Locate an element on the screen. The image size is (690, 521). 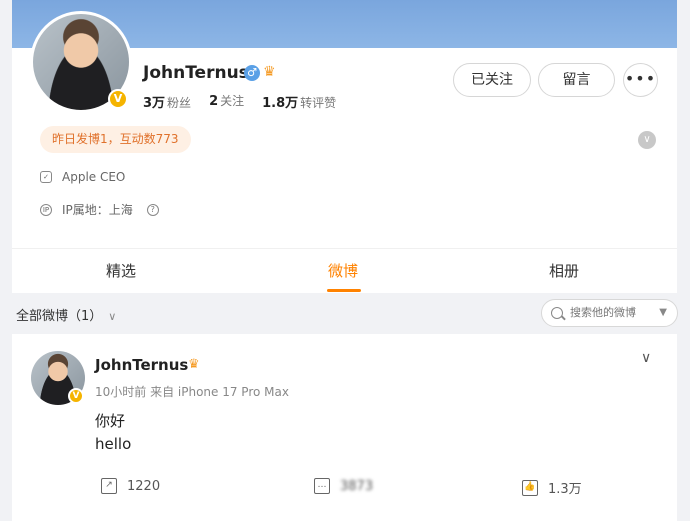
profile-stats: 3万 粉丝 2 关注 1.8万 转评赞 is located at coordinates (239, 101).